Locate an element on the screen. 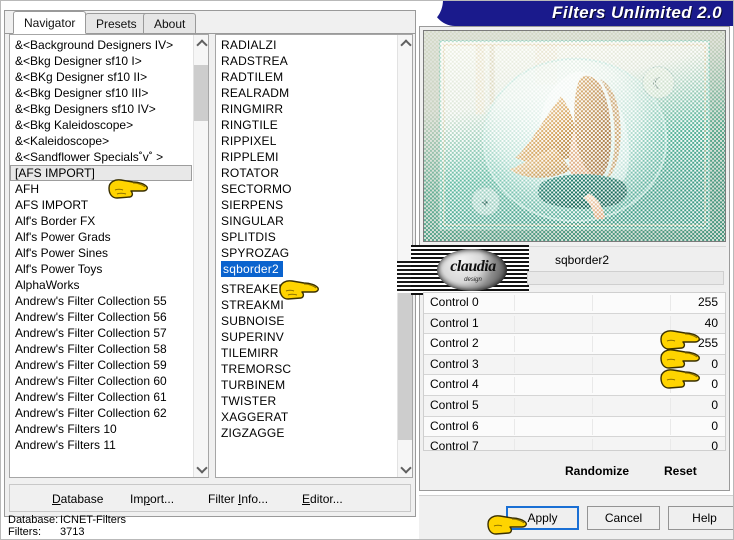 Image resolution: width=734 pixels, height=540 pixels. control-row: Control 7 0 is located at coordinates (574, 444).